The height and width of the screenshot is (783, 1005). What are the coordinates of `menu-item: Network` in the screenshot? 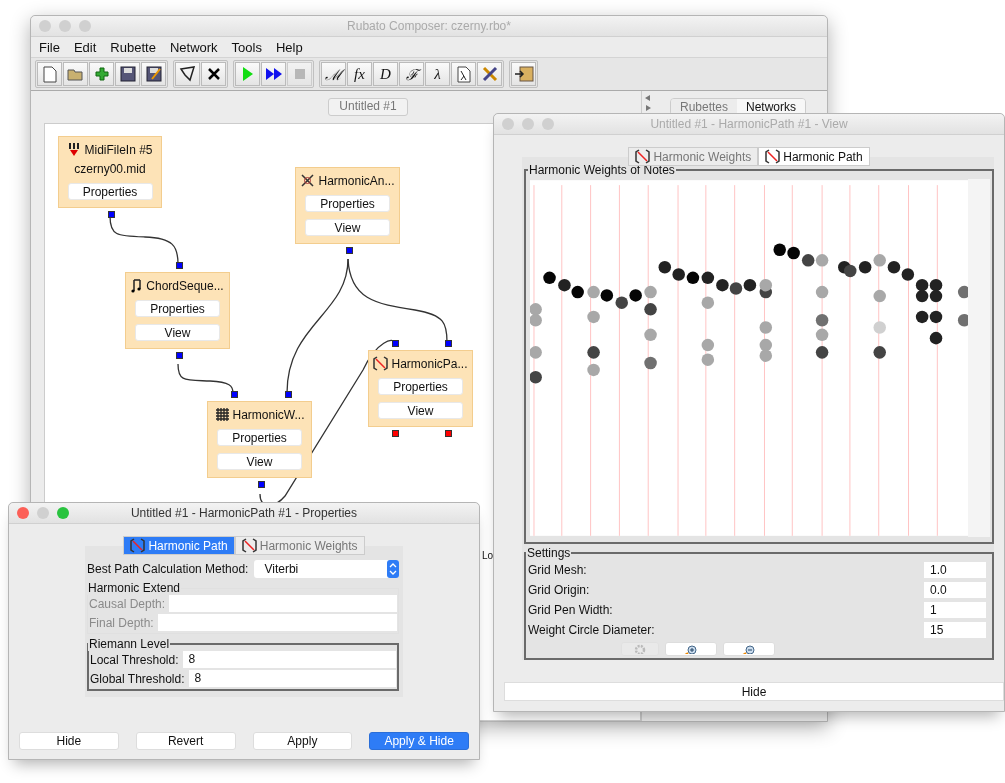 It's located at (193, 47).